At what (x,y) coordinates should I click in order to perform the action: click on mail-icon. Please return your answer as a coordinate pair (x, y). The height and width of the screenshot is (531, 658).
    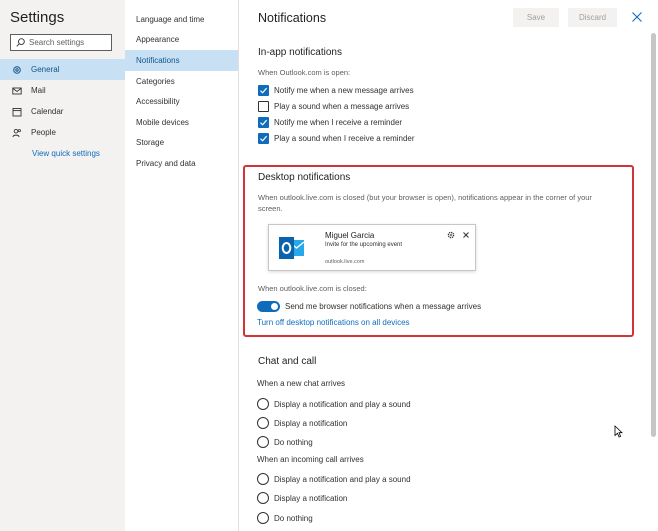
    Looking at the image, I should click on (17, 90).